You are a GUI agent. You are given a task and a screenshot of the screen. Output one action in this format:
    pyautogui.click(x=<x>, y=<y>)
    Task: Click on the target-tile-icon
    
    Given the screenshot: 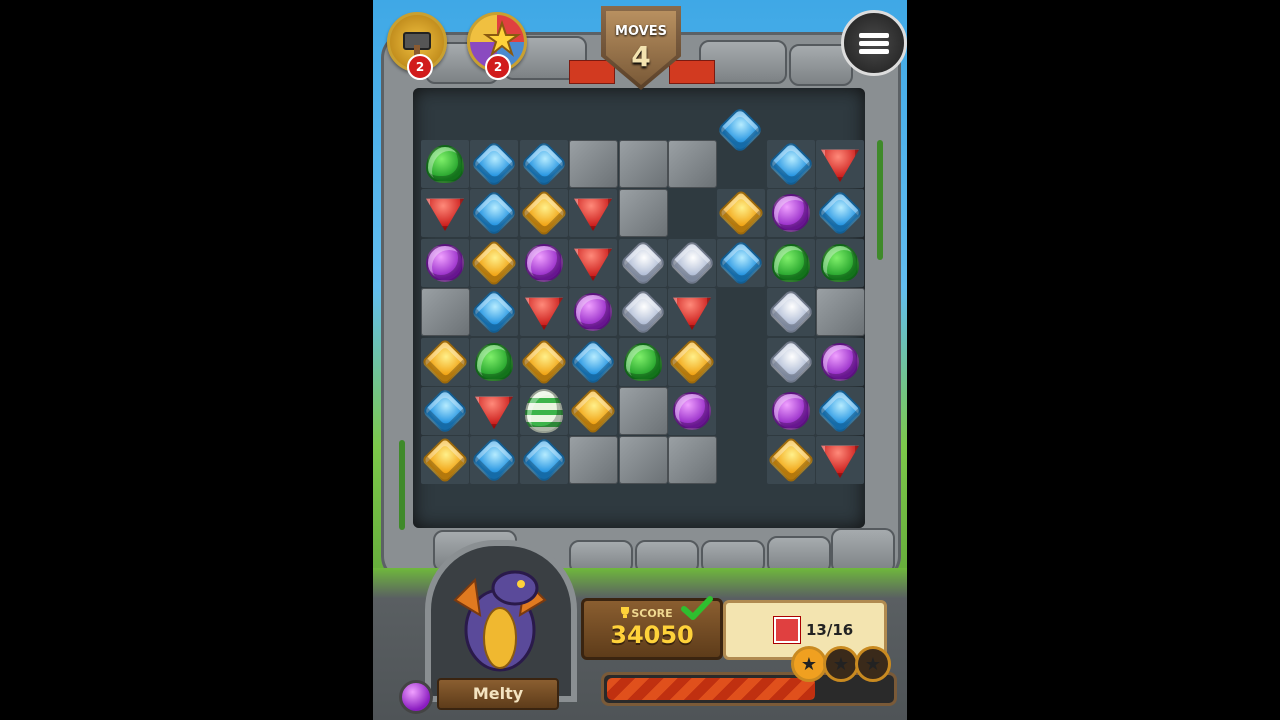 What is the action you would take?
    pyautogui.click(x=787, y=630)
    